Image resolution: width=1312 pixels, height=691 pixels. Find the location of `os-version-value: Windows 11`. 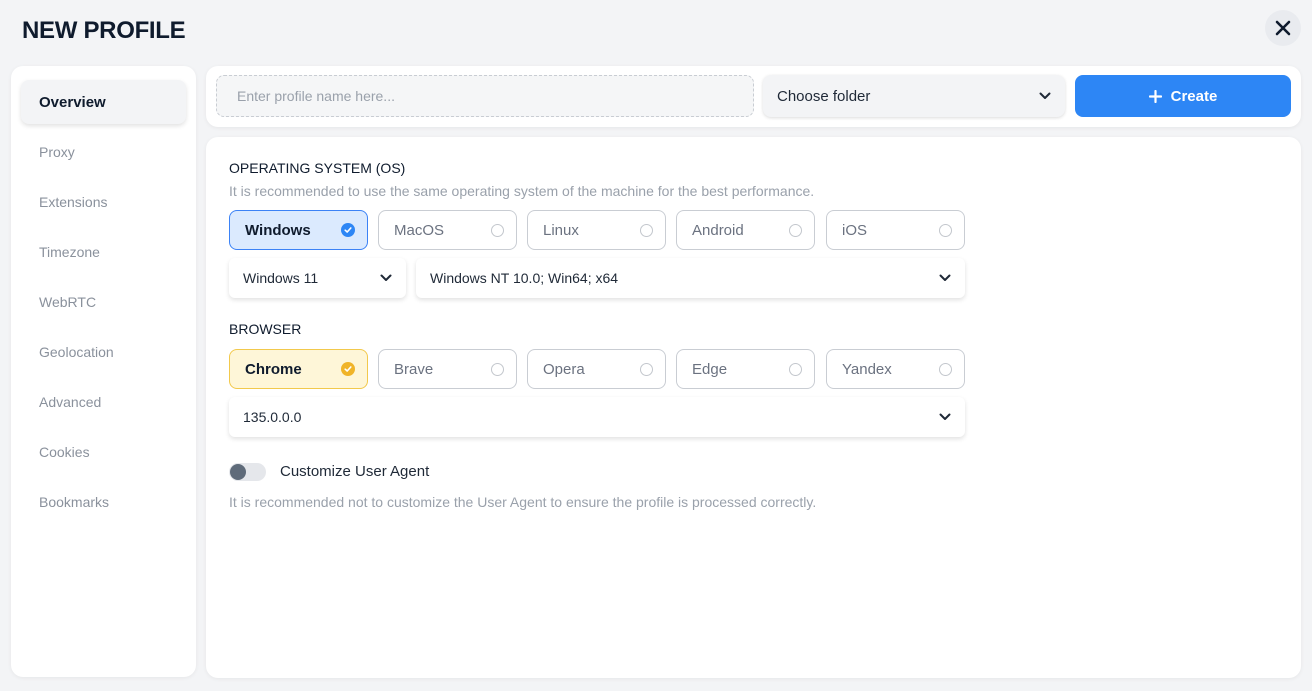

os-version-value: Windows 11 is located at coordinates (281, 278).